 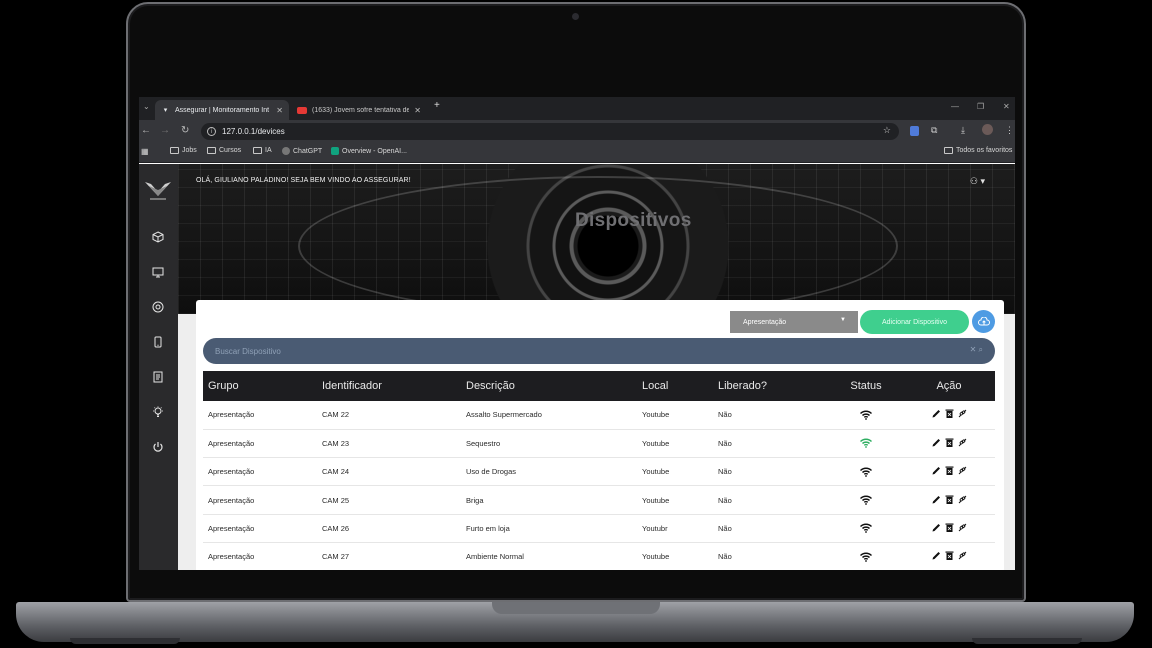 I want to click on extensions-icon: ⧉, so click(x=934, y=130).